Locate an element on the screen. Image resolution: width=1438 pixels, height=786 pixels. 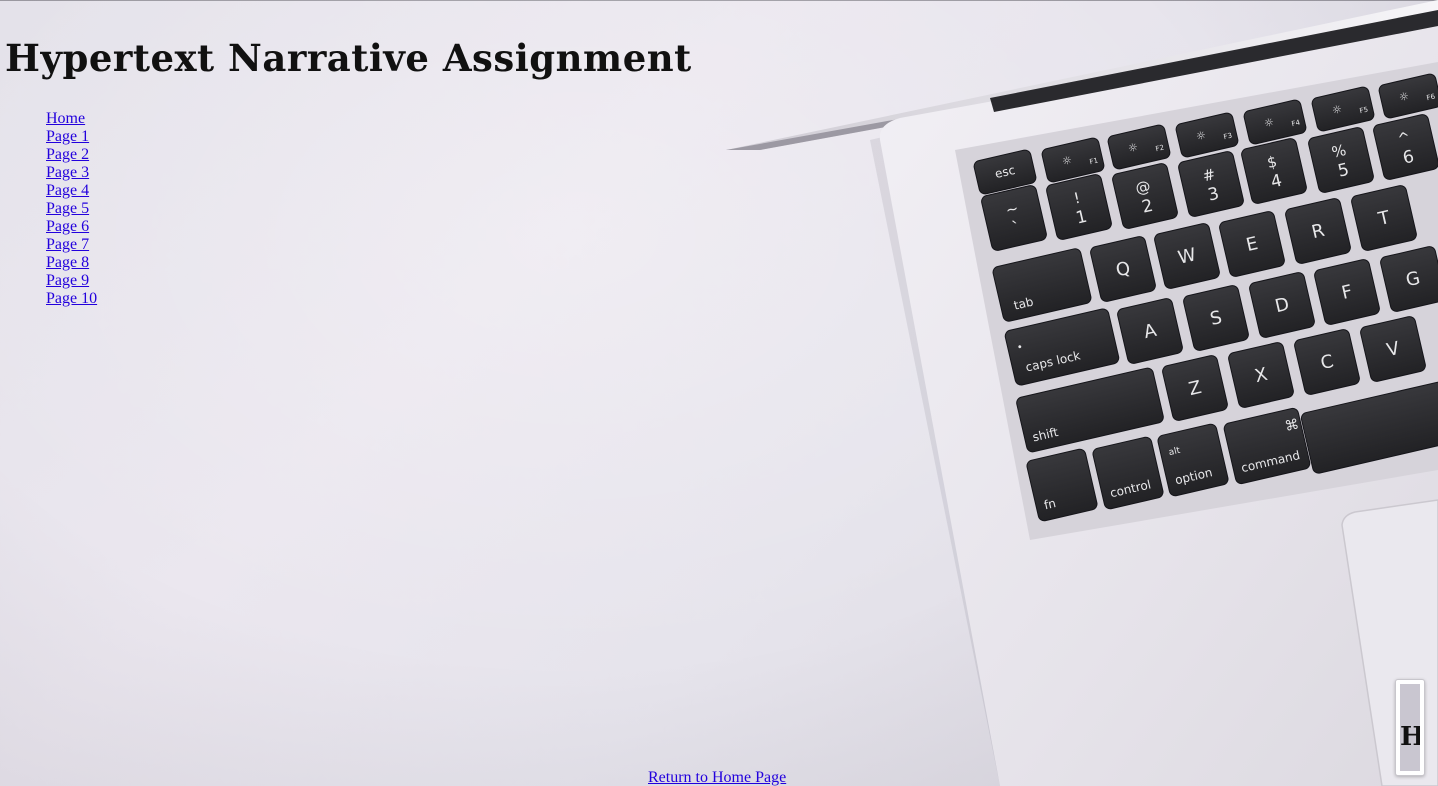
key-x: X is located at coordinates (1261, 375).